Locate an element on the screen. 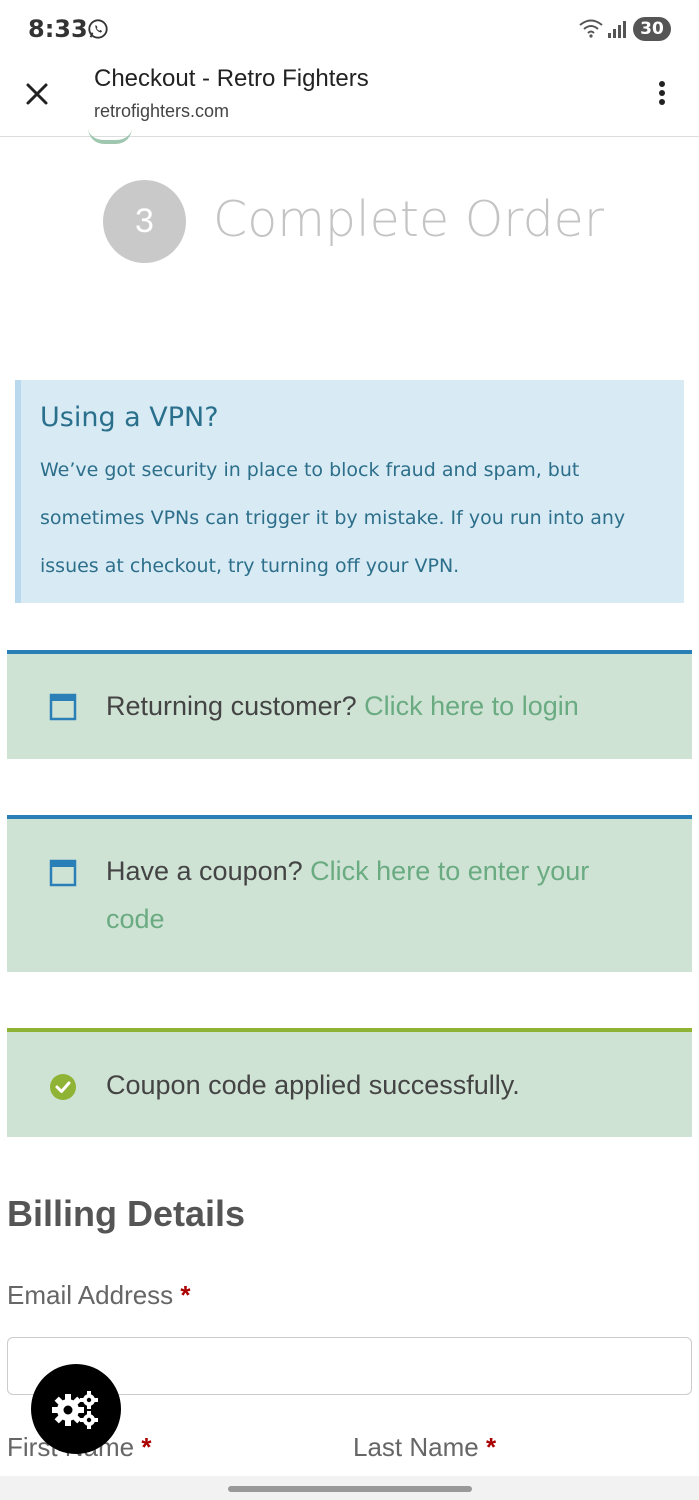  check-circle-icon is located at coordinates (63, 1087).